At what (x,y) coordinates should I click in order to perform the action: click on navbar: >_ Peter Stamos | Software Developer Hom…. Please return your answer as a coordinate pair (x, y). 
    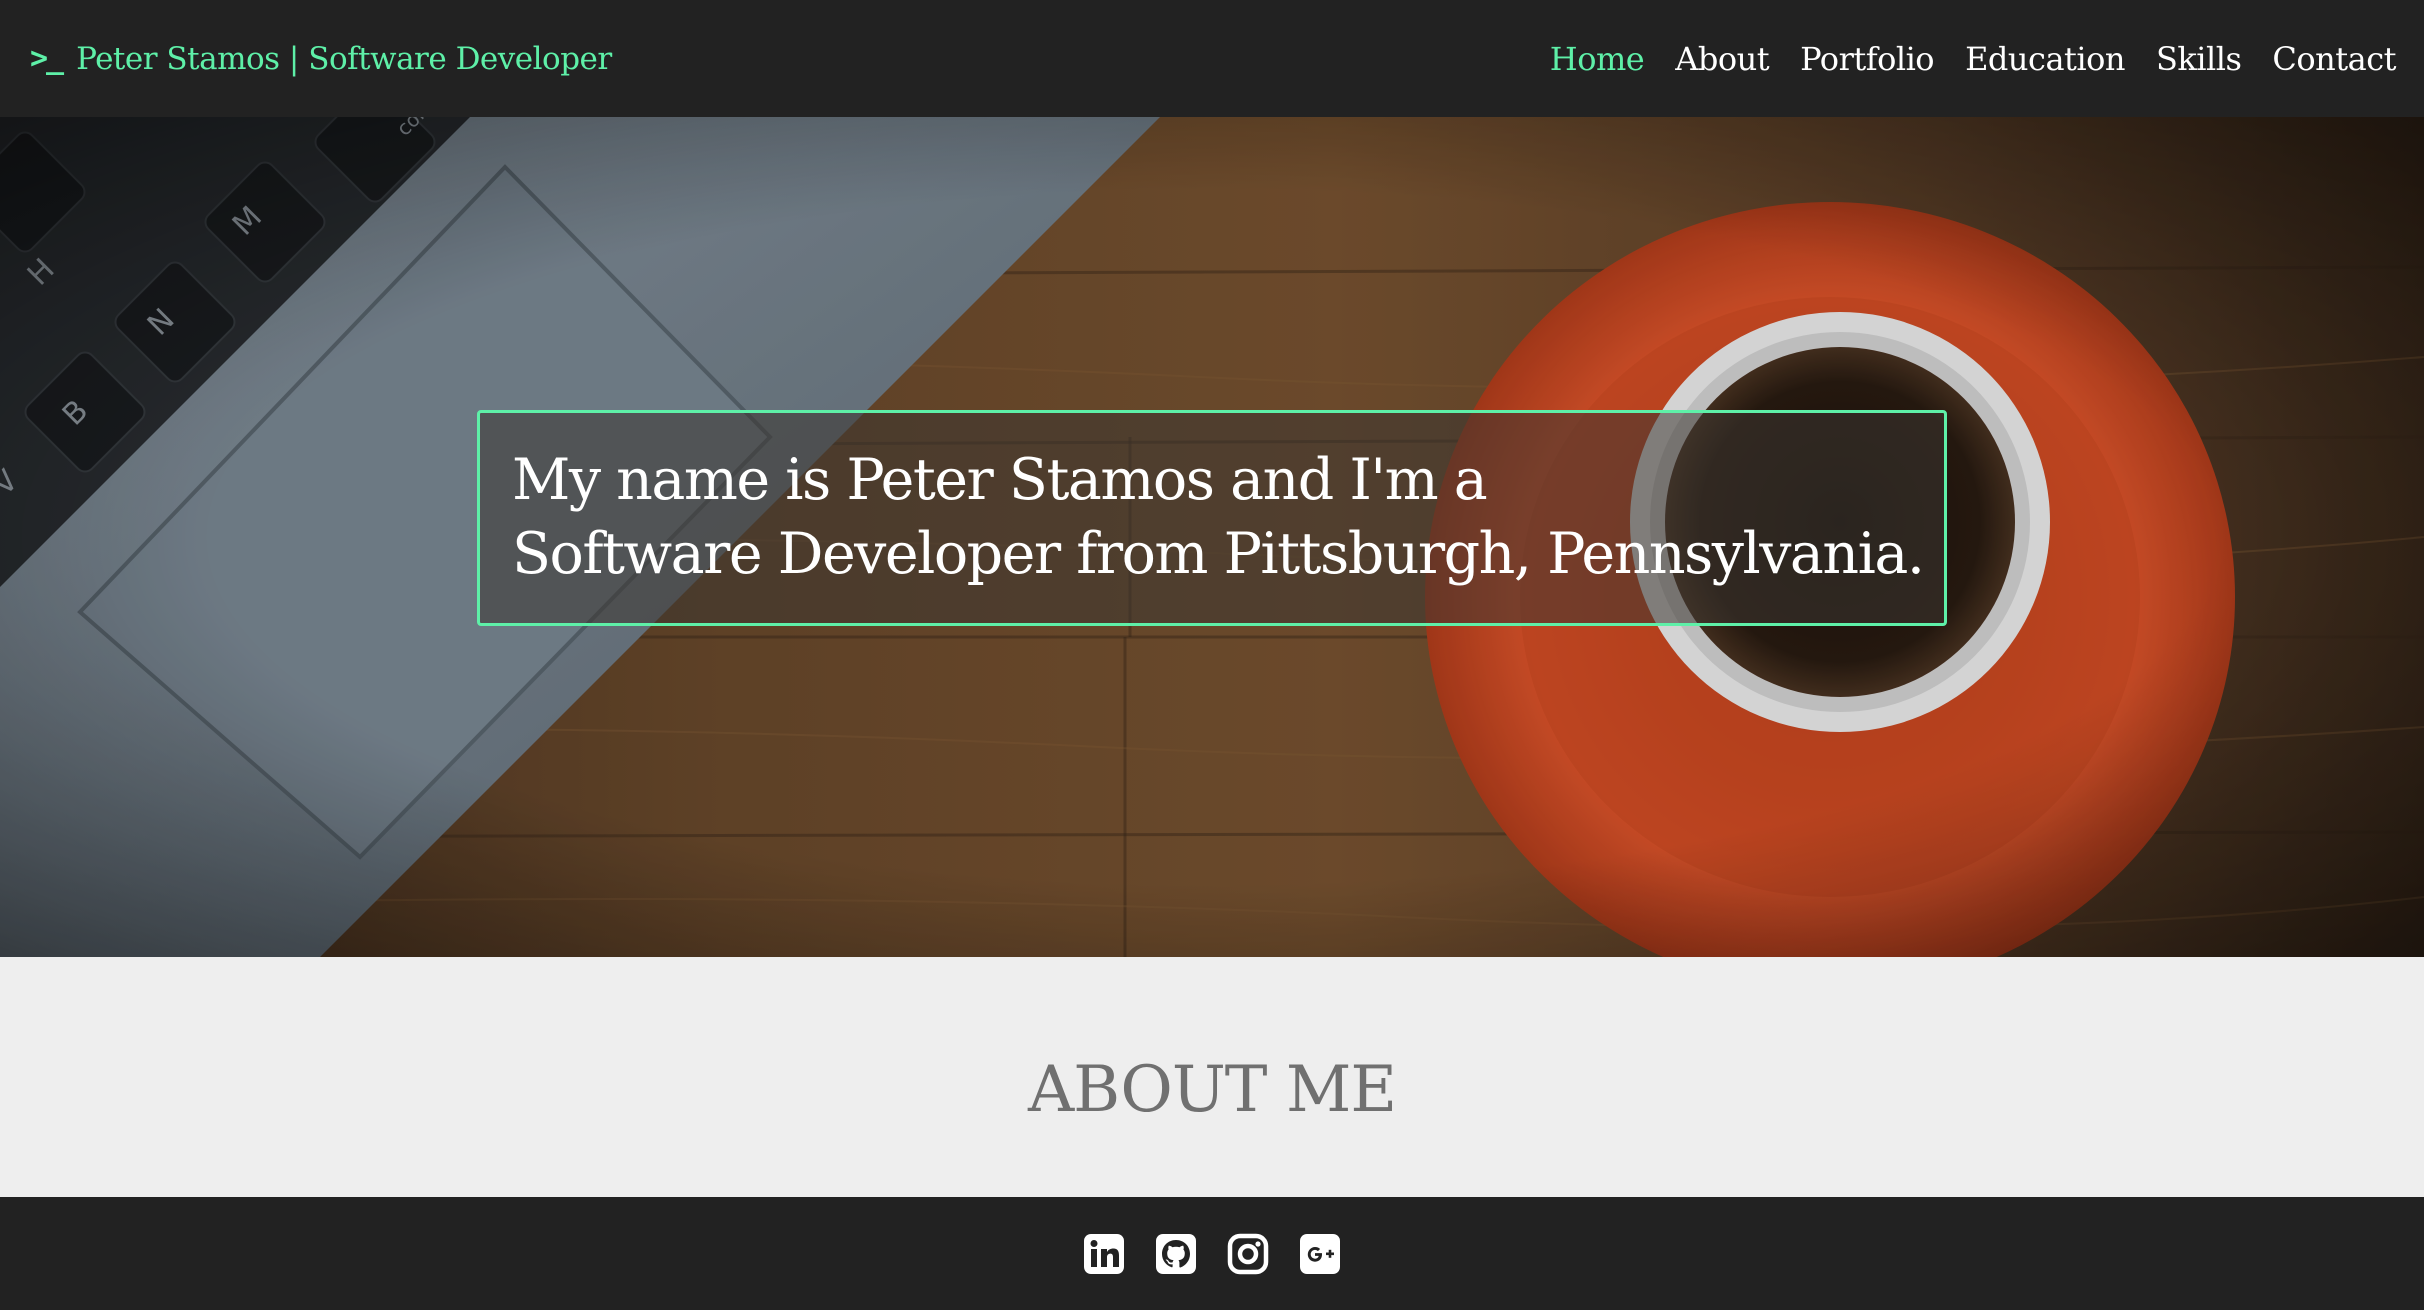
    Looking at the image, I should click on (1212, 58).